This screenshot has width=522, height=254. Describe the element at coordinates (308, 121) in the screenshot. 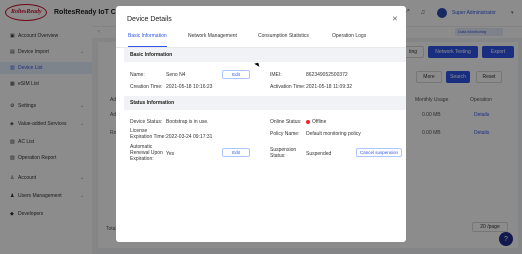

I see `offline-dot-icon` at that location.